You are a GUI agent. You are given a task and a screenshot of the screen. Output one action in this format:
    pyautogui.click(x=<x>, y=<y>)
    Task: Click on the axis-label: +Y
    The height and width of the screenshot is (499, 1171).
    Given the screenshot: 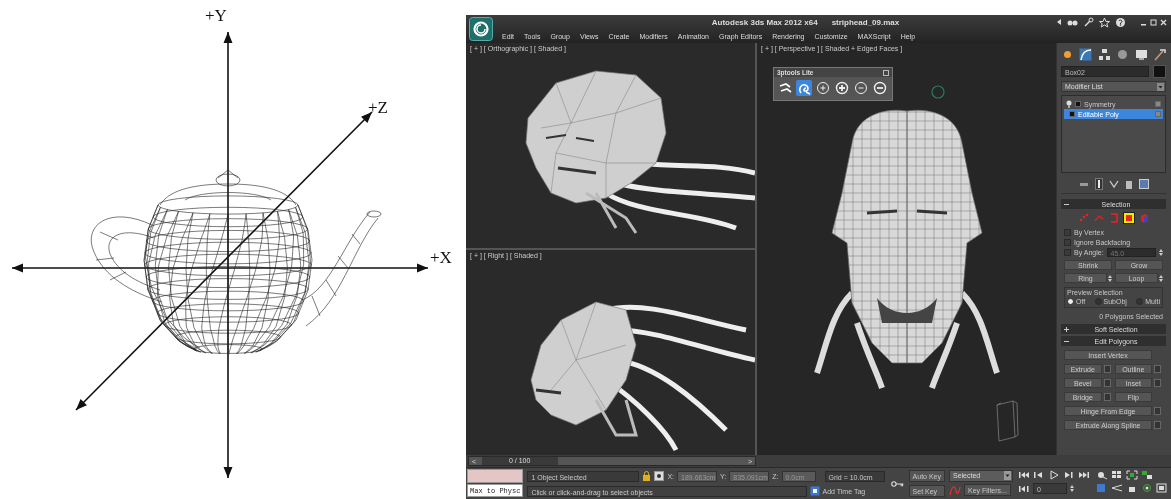 What is the action you would take?
    pyautogui.click(x=216, y=15)
    